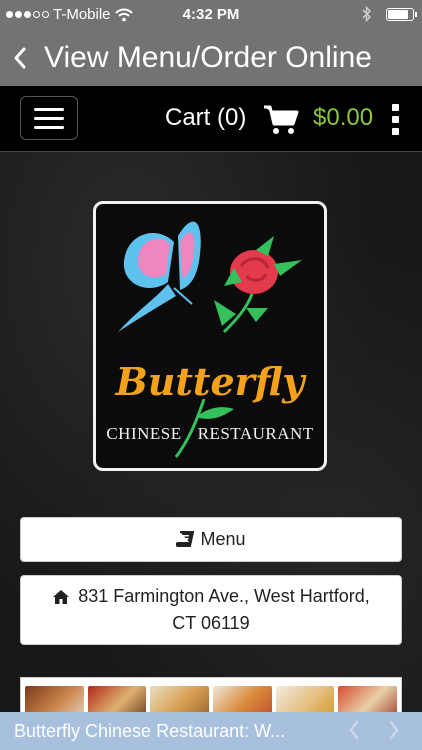 Image resolution: width=422 pixels, height=750 pixels. What do you see at coordinates (394, 730) in the screenshot?
I see `chevron-right-icon` at bounding box center [394, 730].